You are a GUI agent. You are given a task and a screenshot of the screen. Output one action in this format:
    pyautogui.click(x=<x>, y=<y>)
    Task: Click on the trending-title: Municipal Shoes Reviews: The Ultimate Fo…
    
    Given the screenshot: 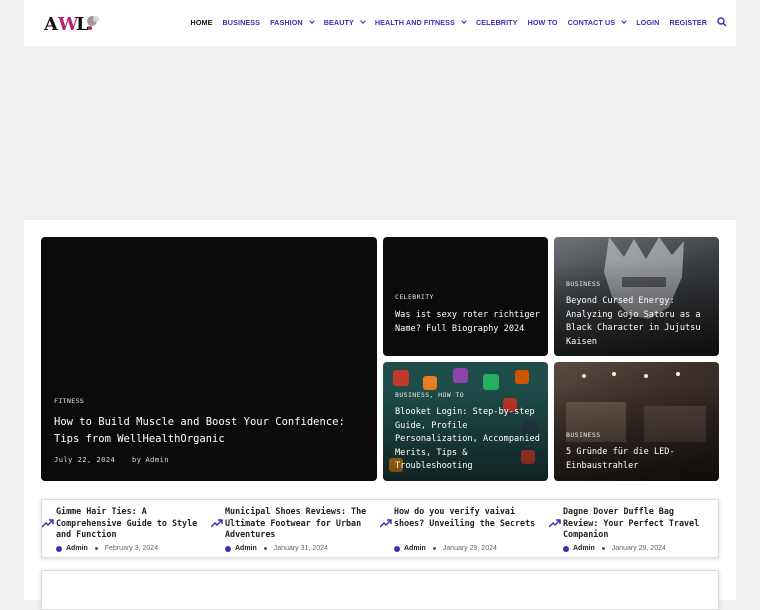 What is the action you would take?
    pyautogui.click(x=300, y=523)
    